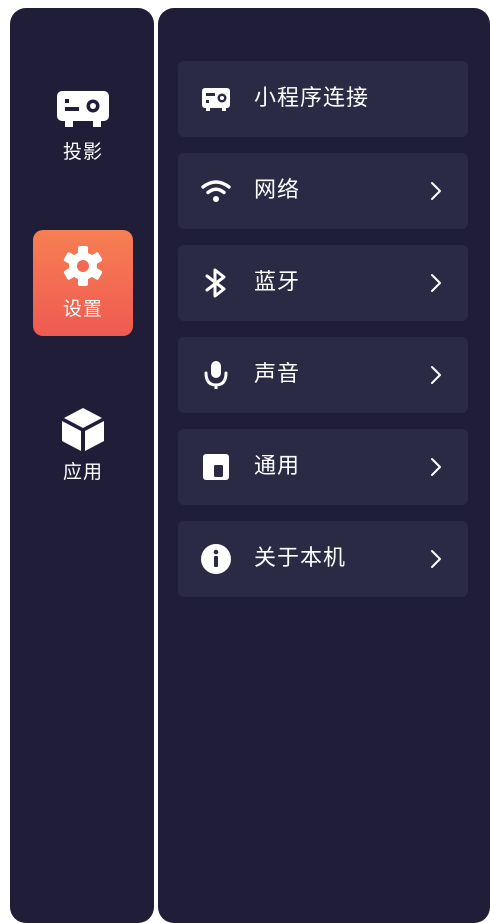 The width and height of the screenshot is (490, 923). What do you see at coordinates (216, 283) in the screenshot?
I see `bluetooth-icon` at bounding box center [216, 283].